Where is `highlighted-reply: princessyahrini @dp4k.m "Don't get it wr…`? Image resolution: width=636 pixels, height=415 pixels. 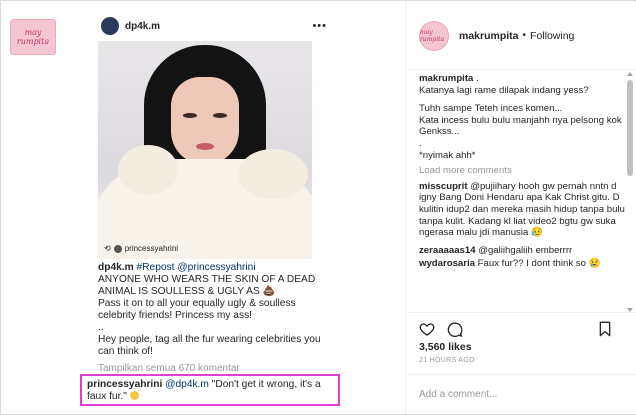 highlighted-reply: princessyahrini @dp4k.m "Don't get it wr… is located at coordinates (212, 391).